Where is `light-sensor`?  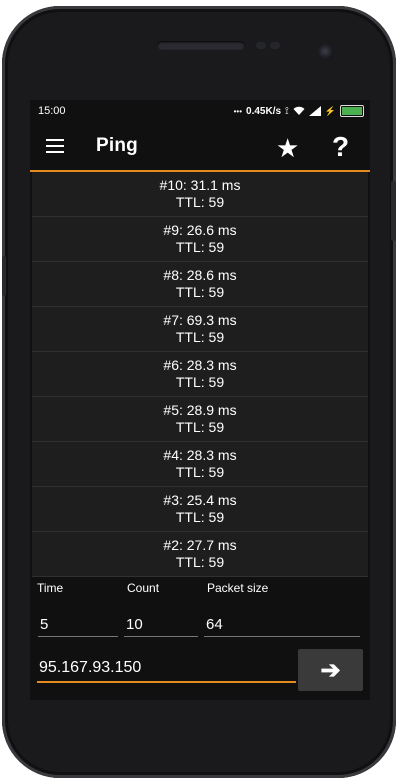 light-sensor is located at coordinates (275, 45).